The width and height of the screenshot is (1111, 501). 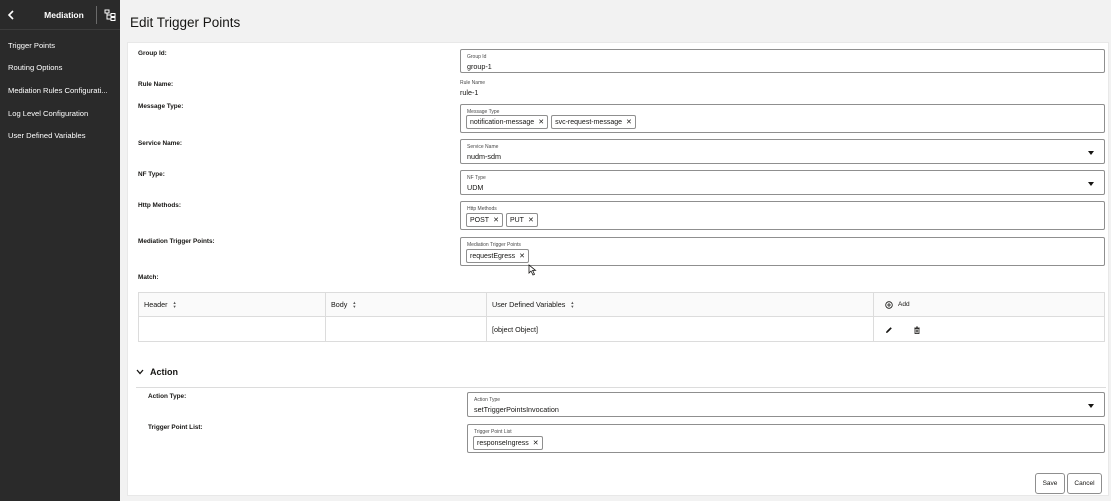 I want to click on match-row-label: Match:, so click(x=148, y=277).